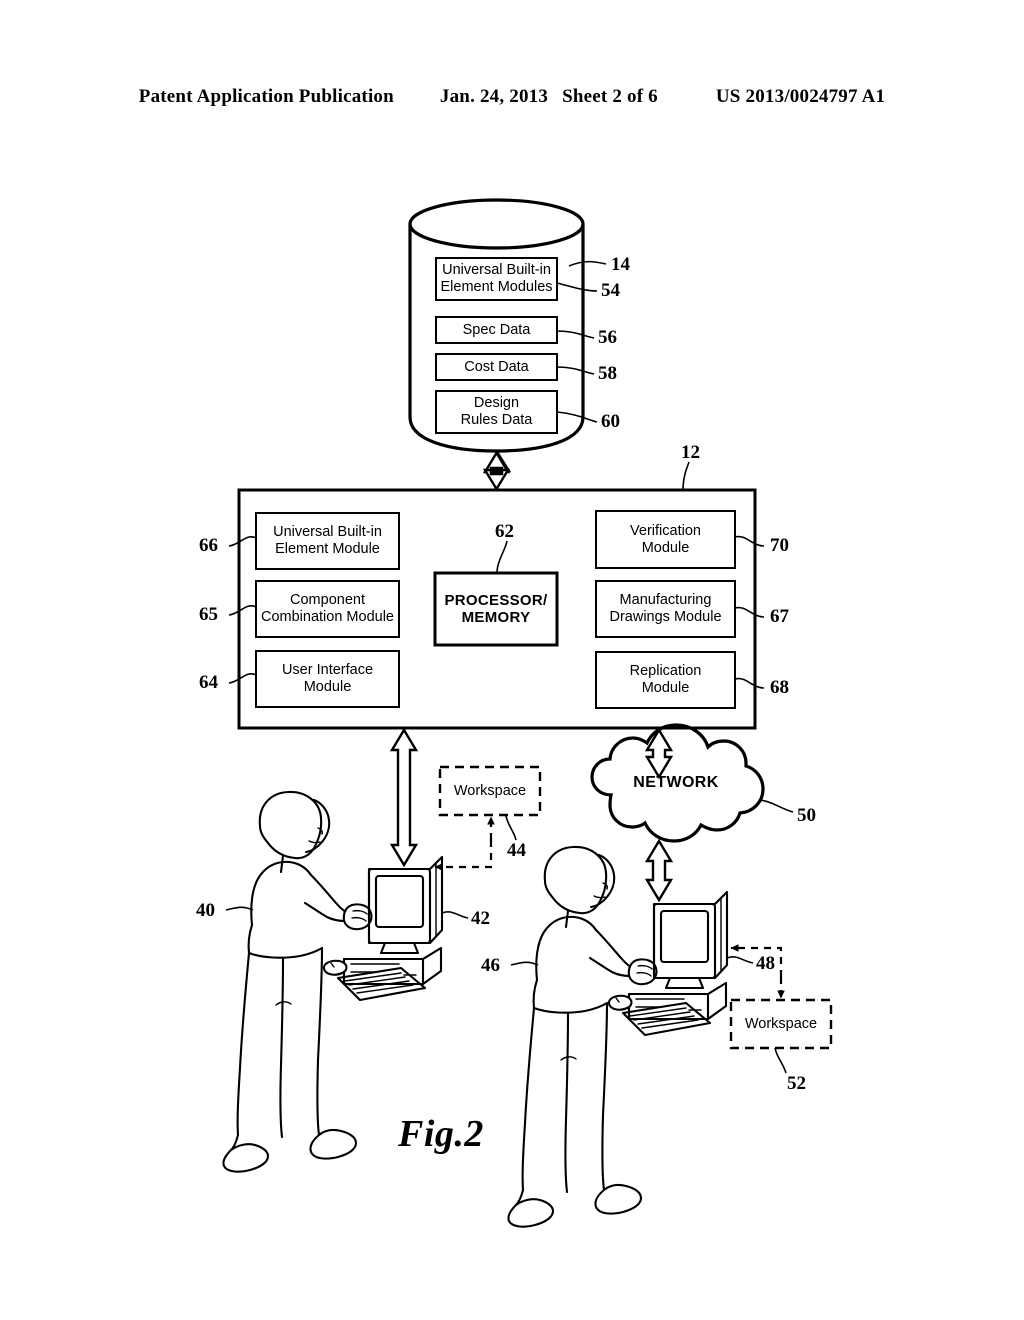 This screenshot has height=1320, width=1024. I want to click on ref-68: 68, so click(779, 687).